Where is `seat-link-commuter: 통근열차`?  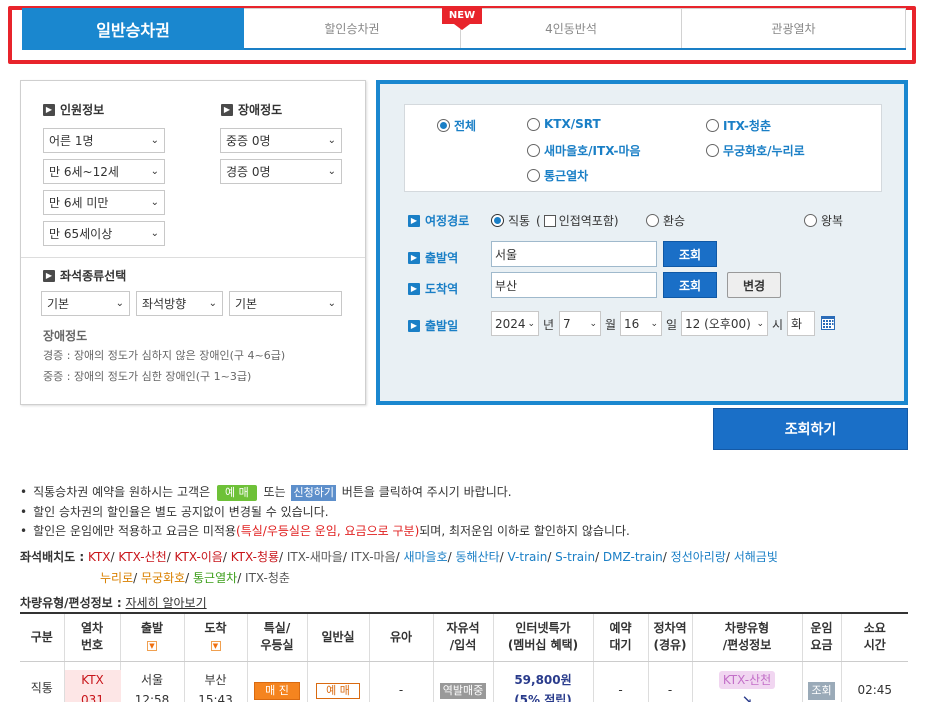
seat-link-commuter: 통근열차 is located at coordinates (215, 578).